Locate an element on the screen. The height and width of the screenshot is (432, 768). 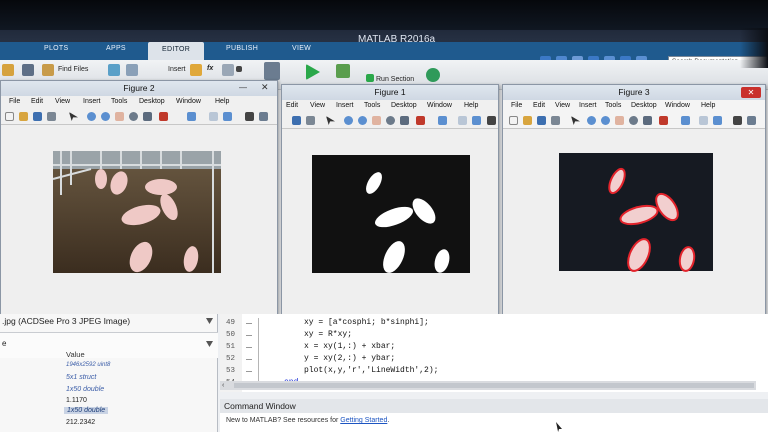
figure-1-titlebar: Figure 1 is located at coordinates (390, 92).